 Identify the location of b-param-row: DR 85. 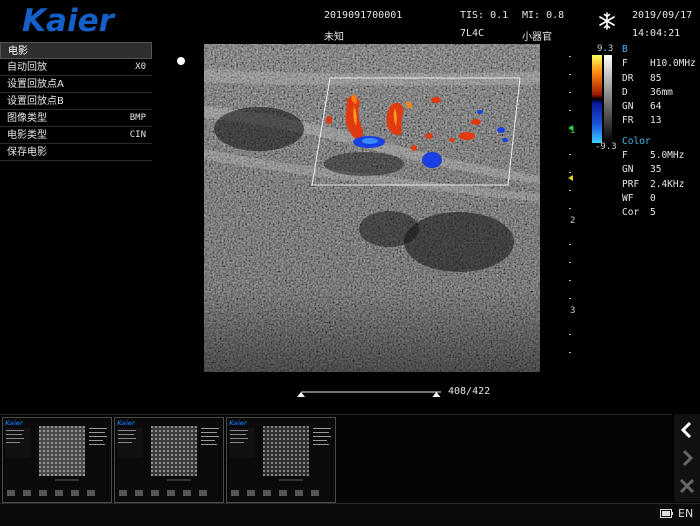
(642, 78).